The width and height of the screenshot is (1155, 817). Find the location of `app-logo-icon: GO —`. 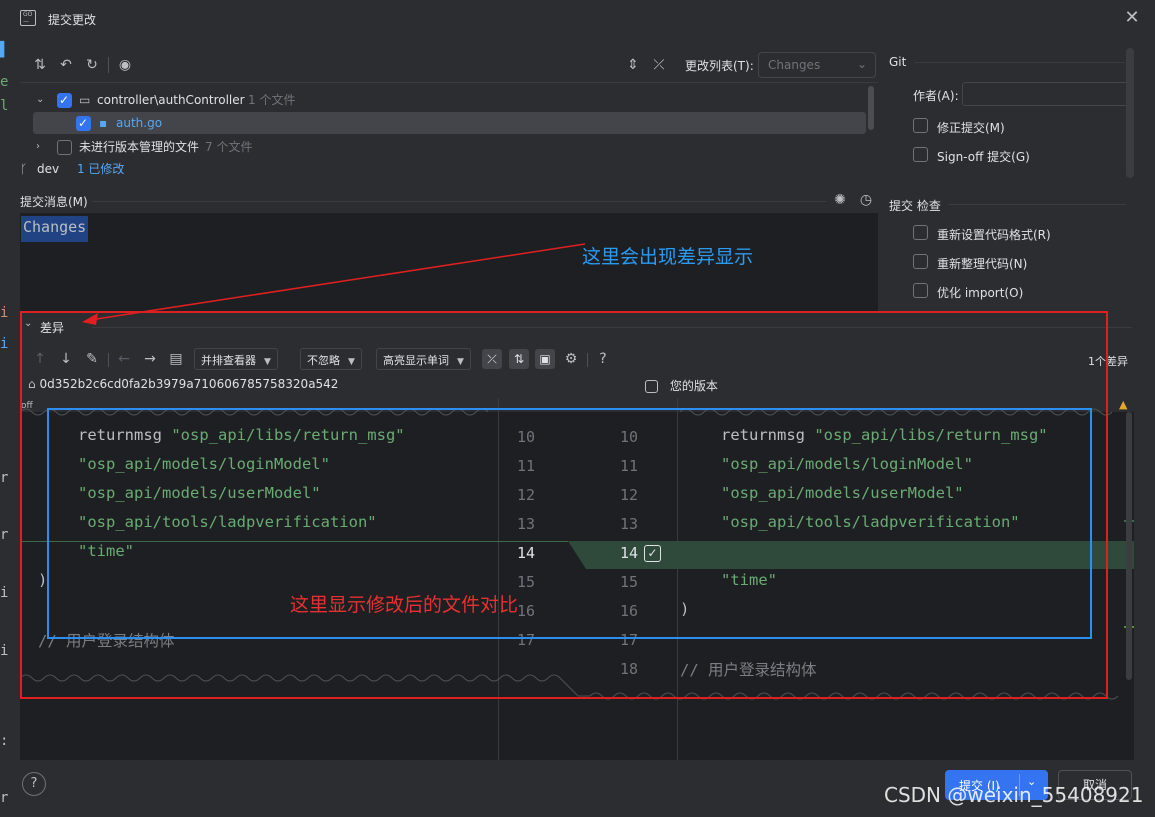

app-logo-icon: GO — is located at coordinates (28, 18).